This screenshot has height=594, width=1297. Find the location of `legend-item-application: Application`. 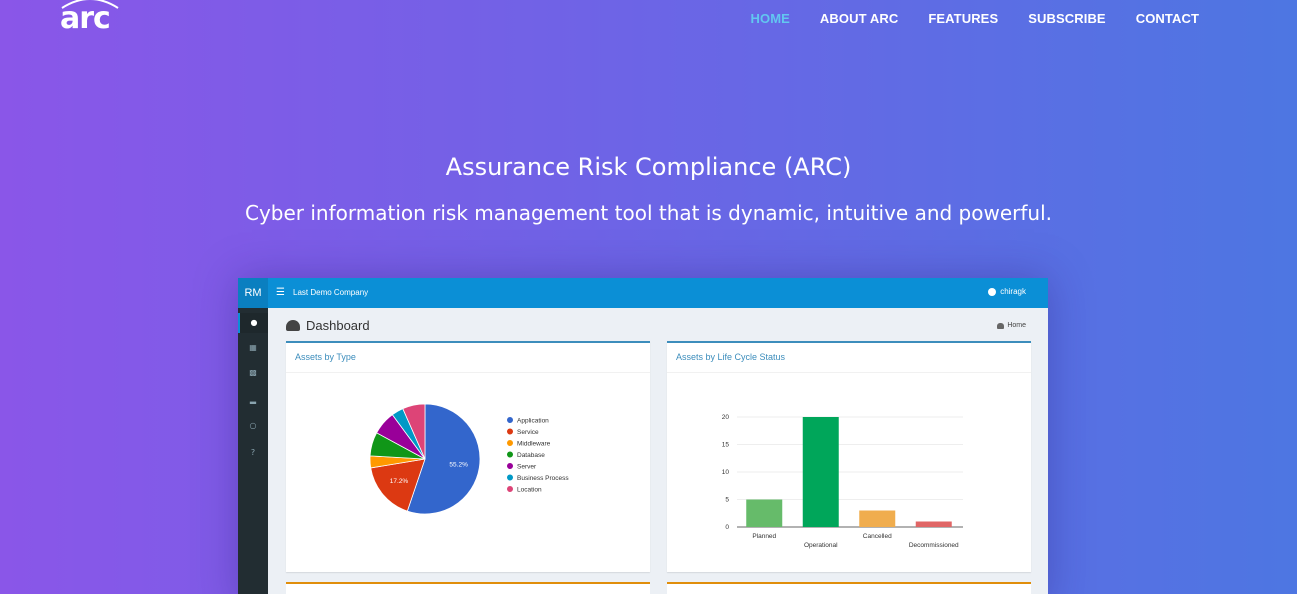

legend-item-application: Application is located at coordinates (533, 420).